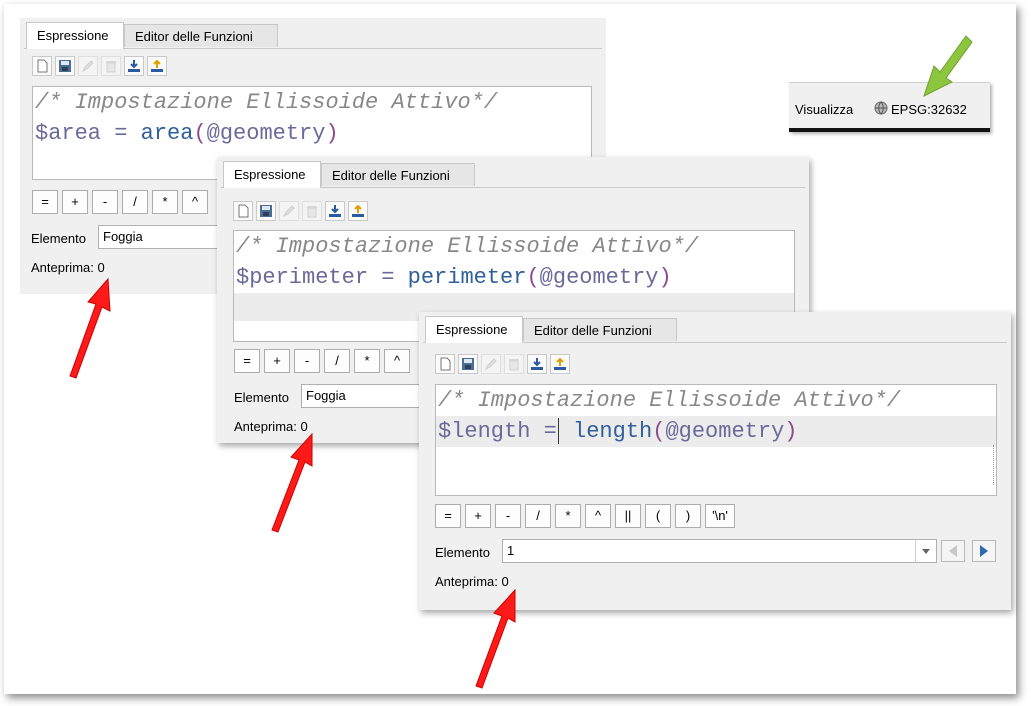  I want to click on operator-button: '\n', so click(720, 516).